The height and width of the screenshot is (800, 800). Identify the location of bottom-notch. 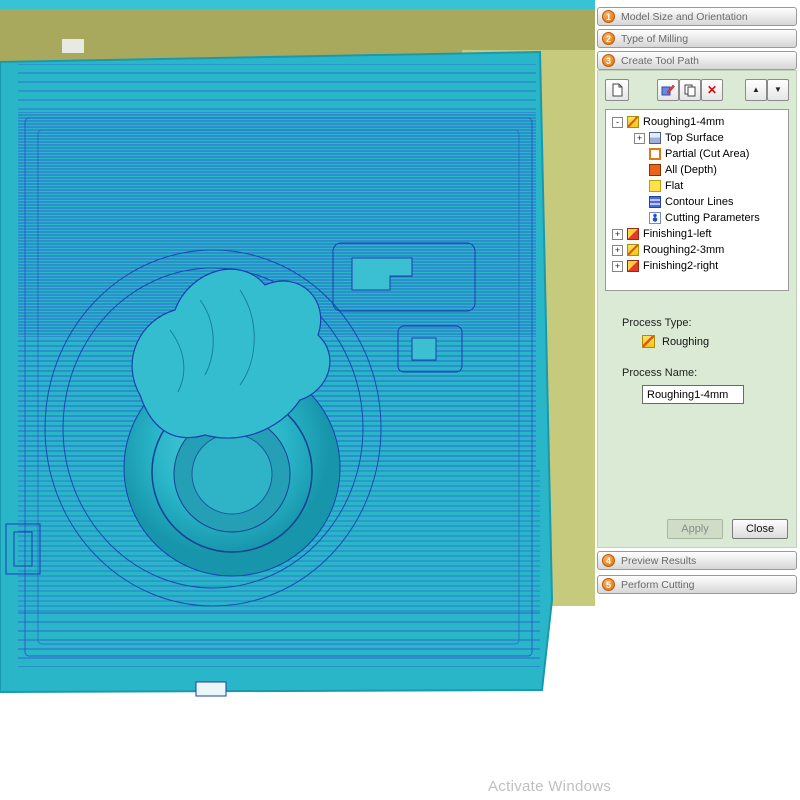
(211, 689).